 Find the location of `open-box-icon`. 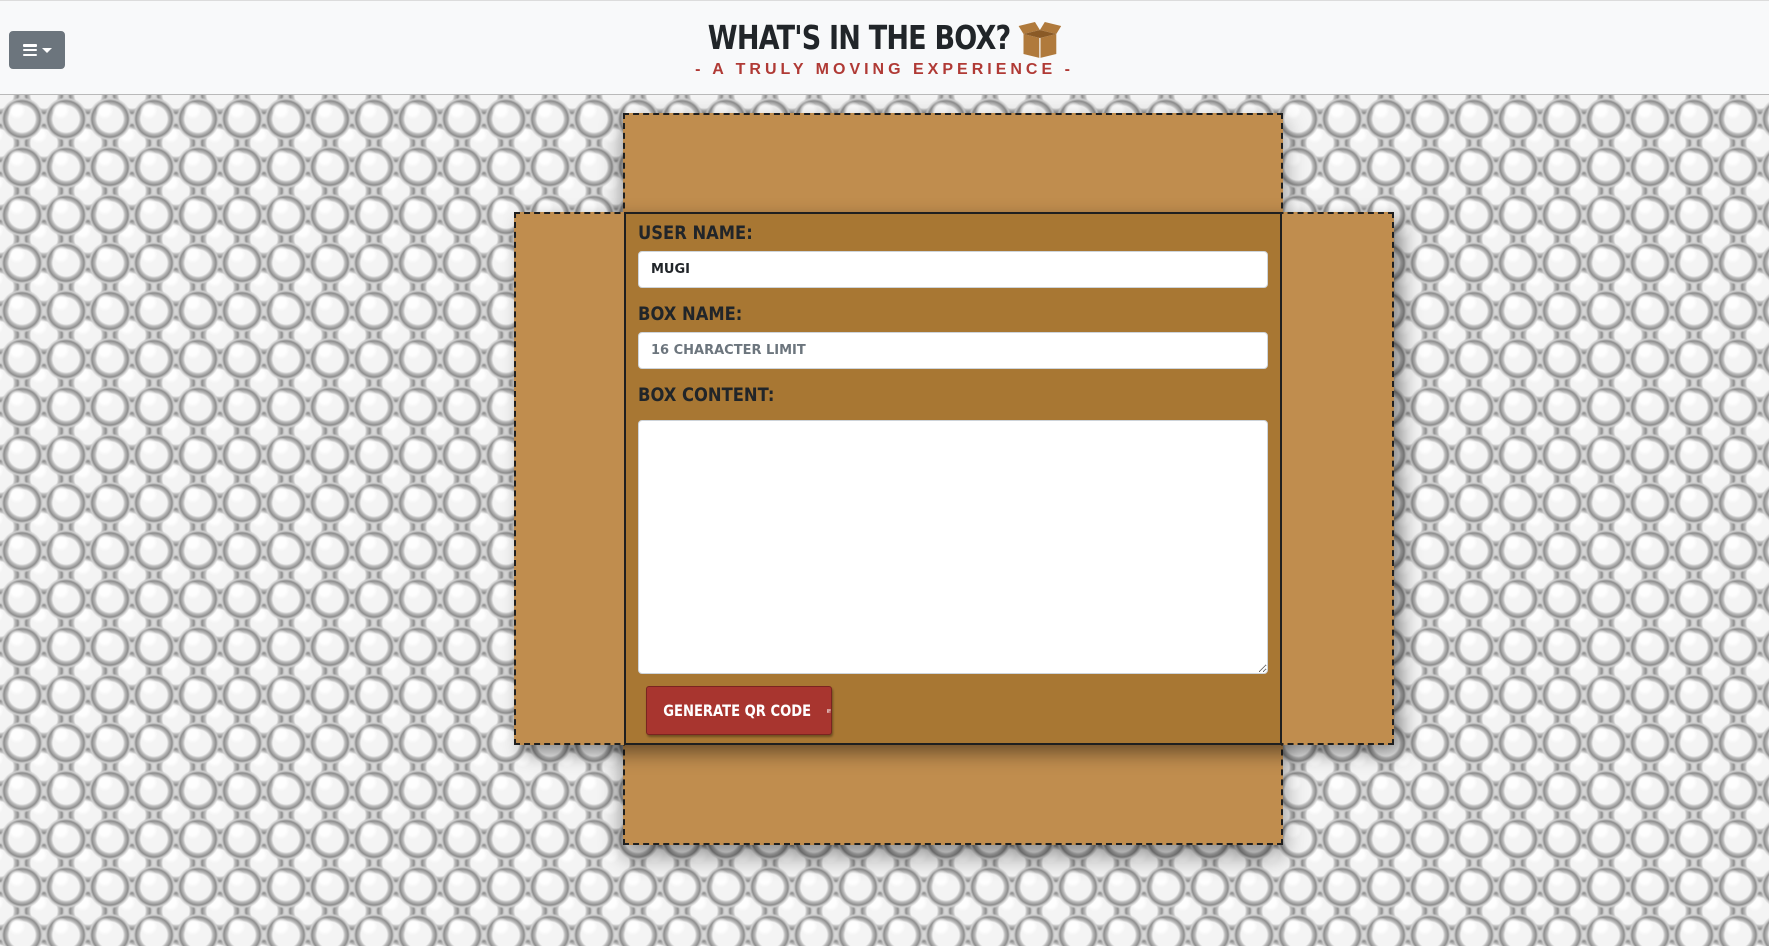

open-box-icon is located at coordinates (1040, 40).